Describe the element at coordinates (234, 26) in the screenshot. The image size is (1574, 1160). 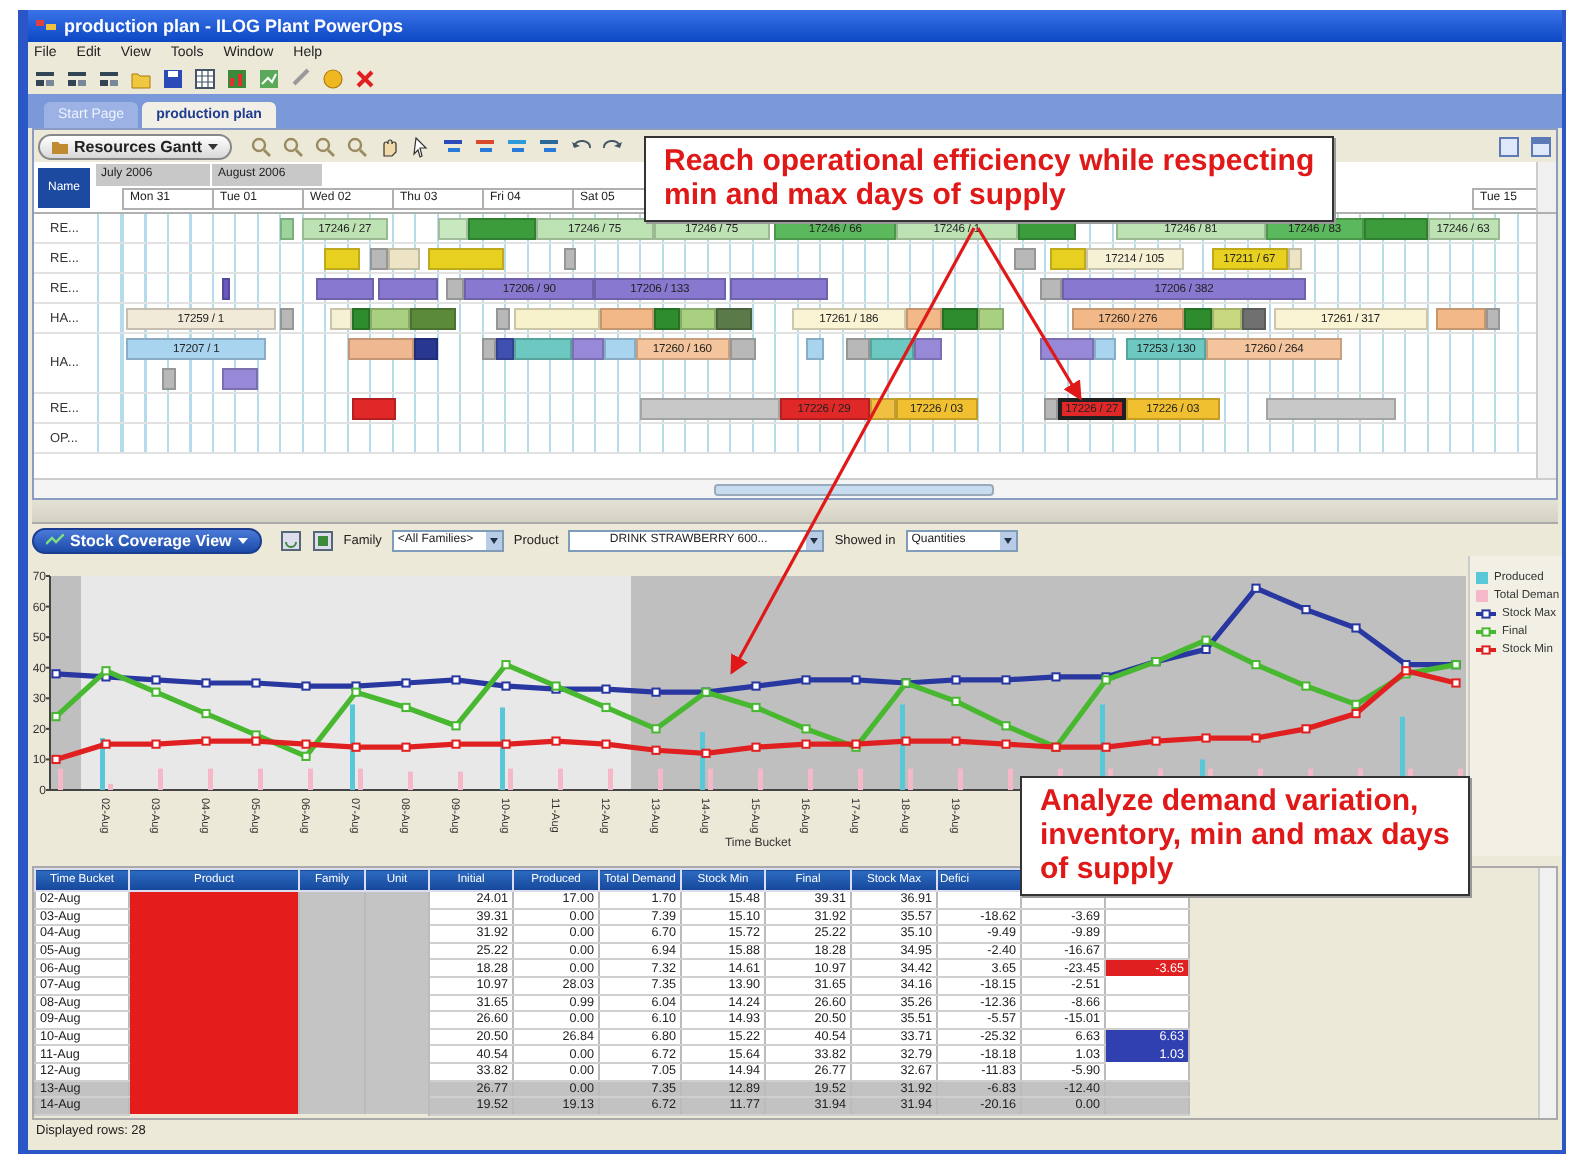
I see `window-title: production plan - ILOG Plant PowerOps` at that location.